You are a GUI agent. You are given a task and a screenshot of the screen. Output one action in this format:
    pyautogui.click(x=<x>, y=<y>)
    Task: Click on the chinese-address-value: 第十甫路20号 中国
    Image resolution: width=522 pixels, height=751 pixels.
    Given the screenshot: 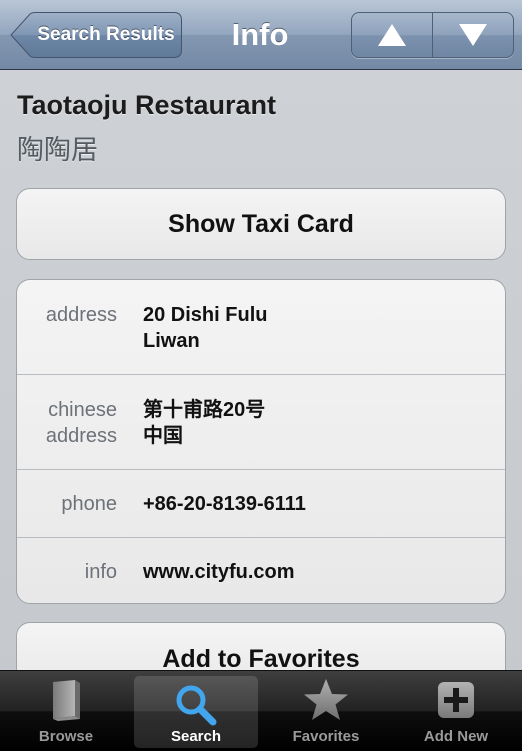 What is the action you would take?
    pyautogui.click(x=204, y=423)
    